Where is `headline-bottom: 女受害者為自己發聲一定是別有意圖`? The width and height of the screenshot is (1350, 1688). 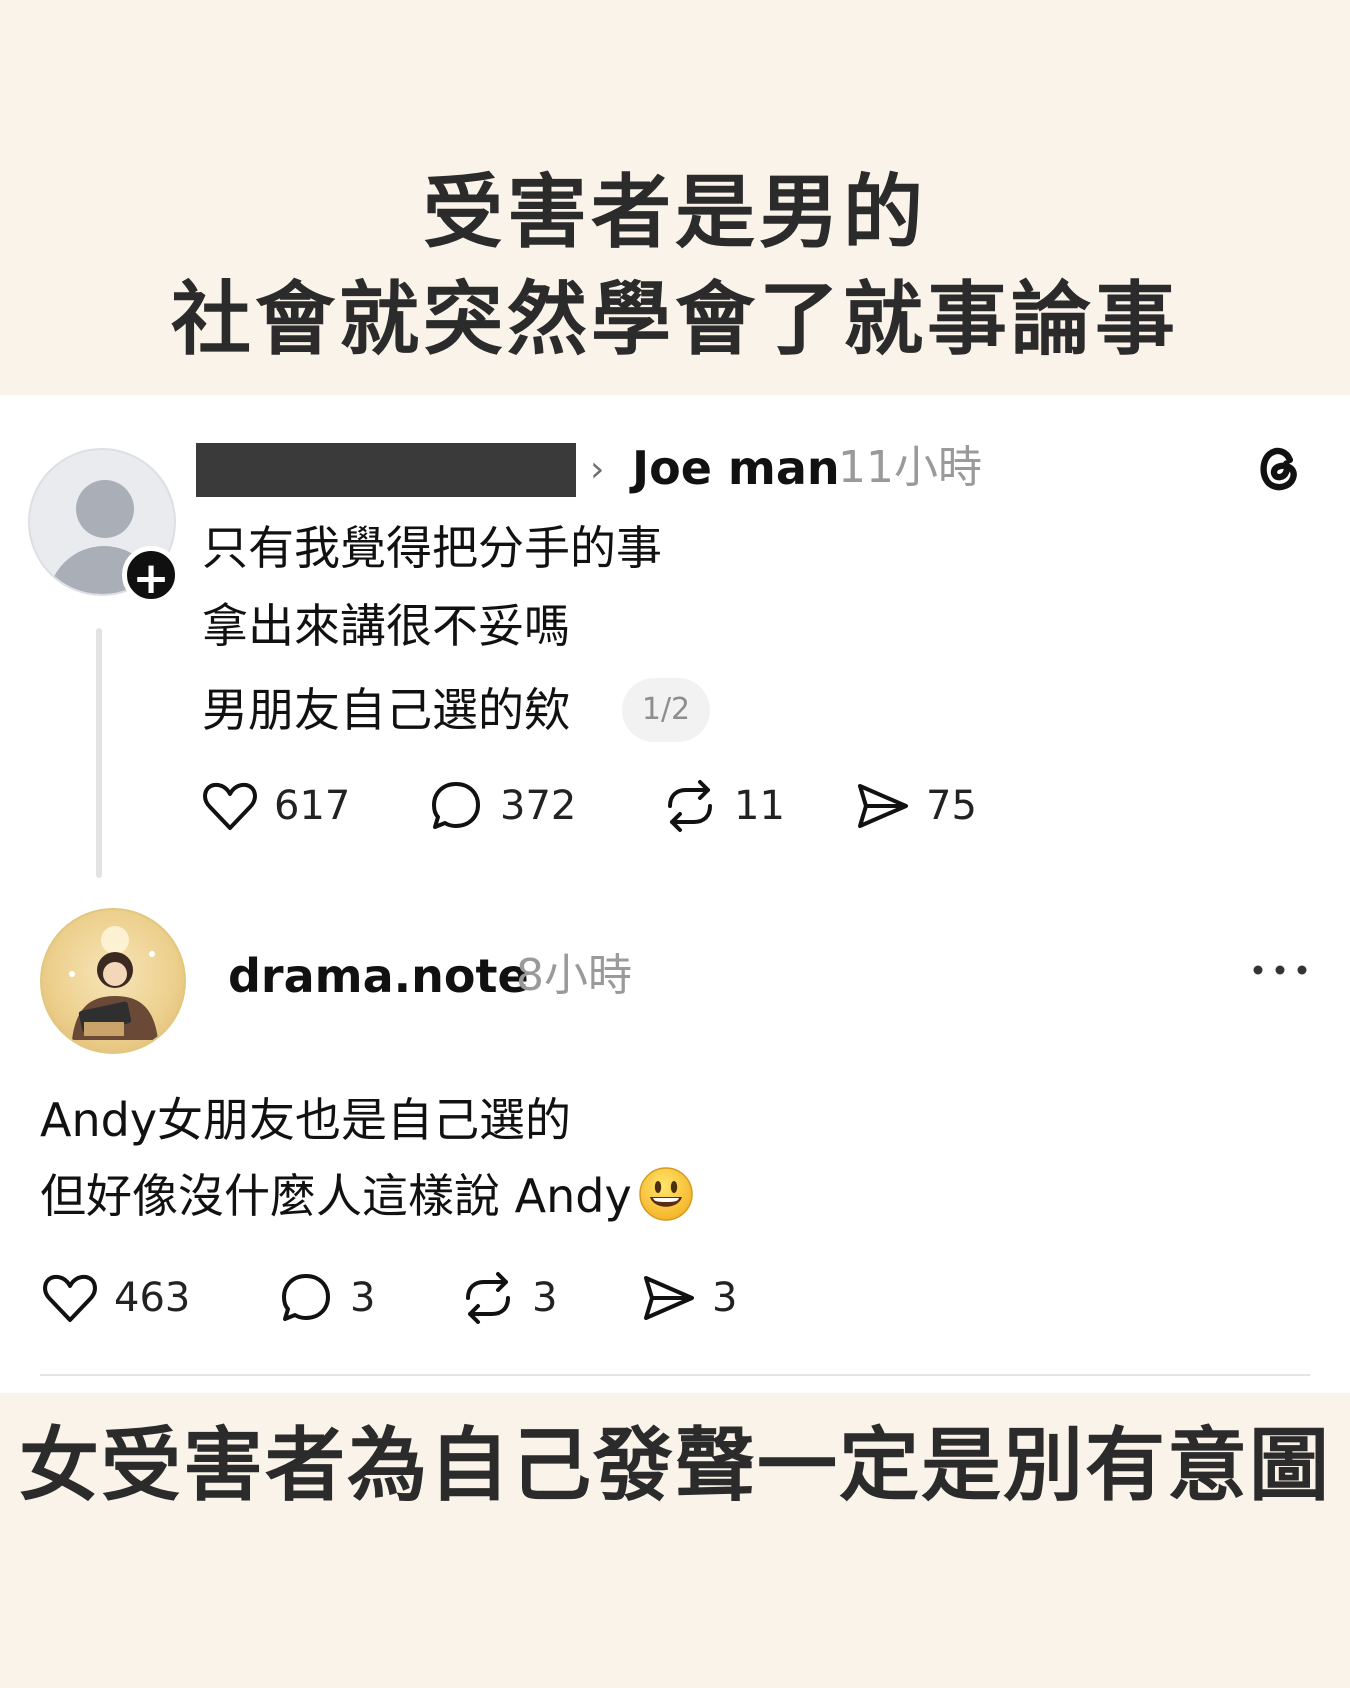 headline-bottom: 女受害者為自己發聲一定是別有意圖 is located at coordinates (675, 1465).